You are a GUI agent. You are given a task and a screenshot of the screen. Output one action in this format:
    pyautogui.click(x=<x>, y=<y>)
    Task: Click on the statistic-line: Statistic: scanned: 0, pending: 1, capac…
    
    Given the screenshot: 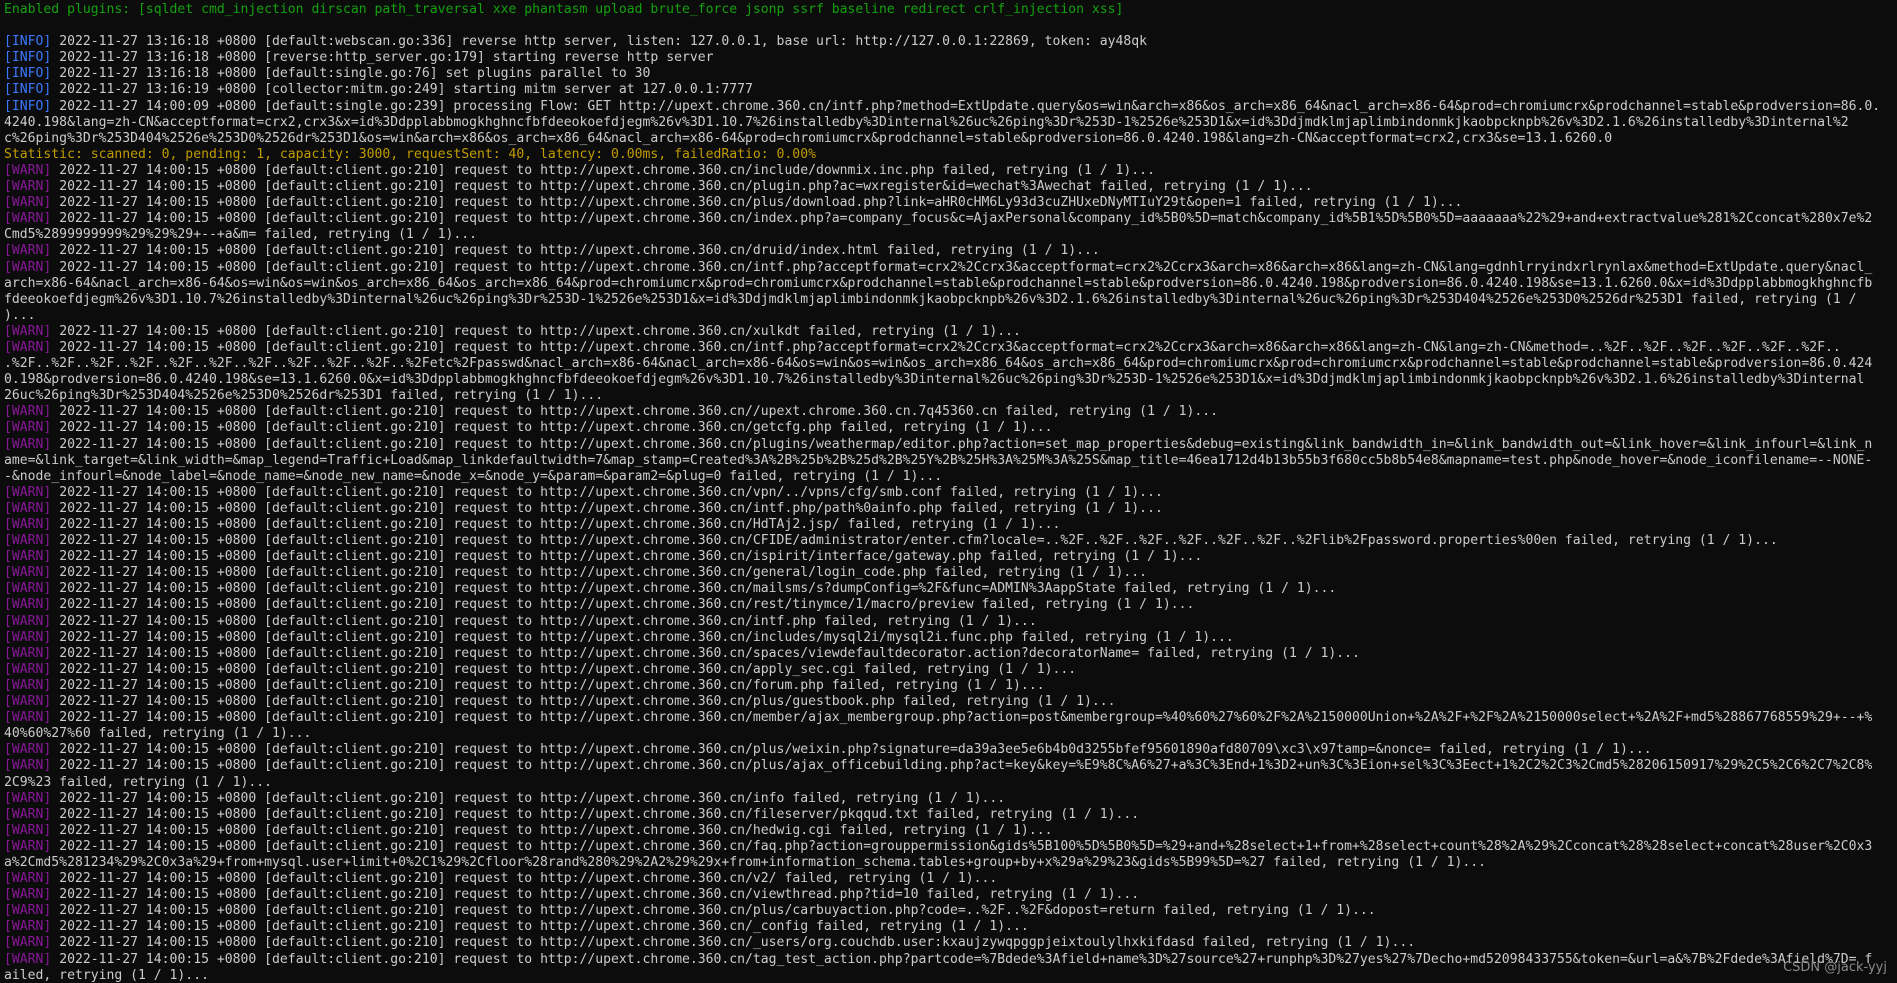 What is the action you would take?
    pyautogui.click(x=410, y=154)
    